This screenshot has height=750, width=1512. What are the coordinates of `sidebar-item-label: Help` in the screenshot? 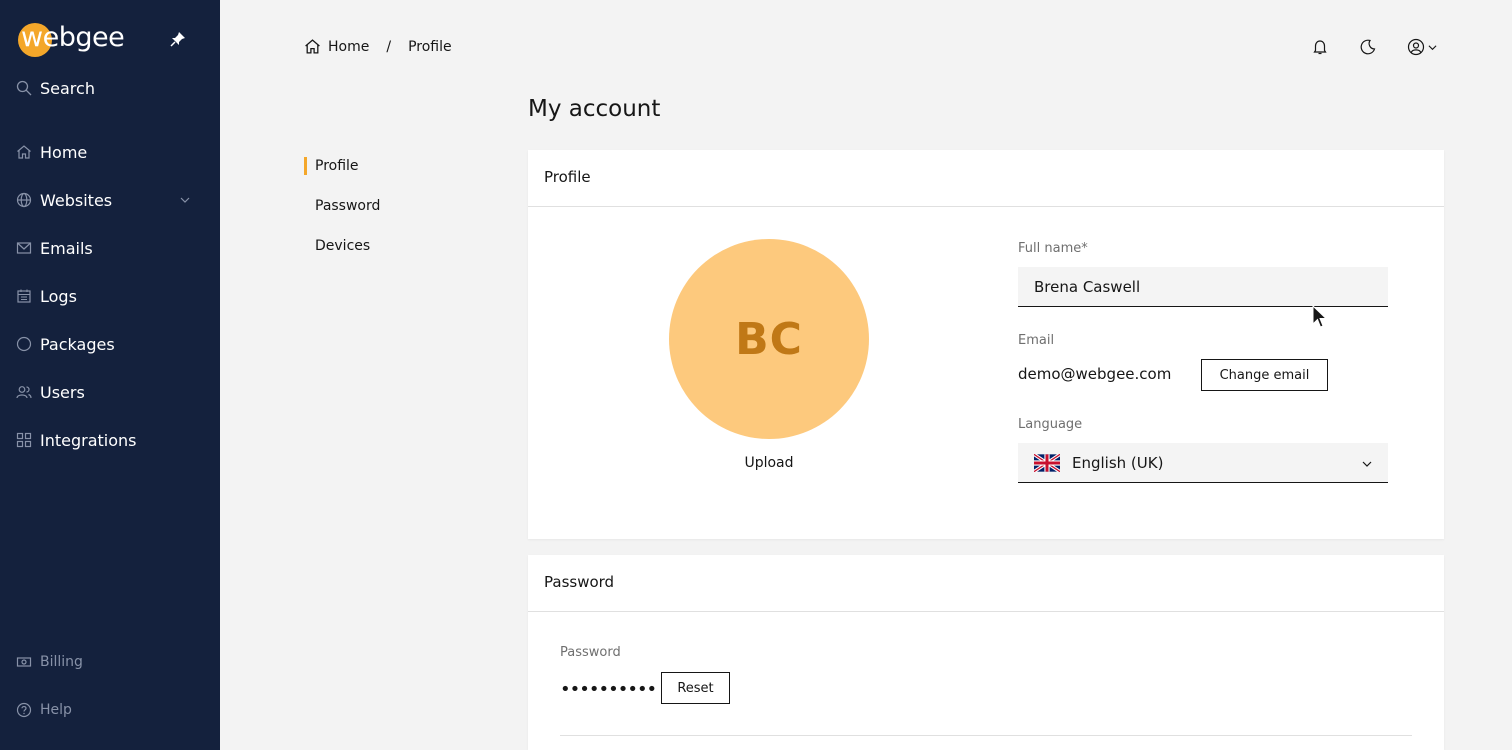 It's located at (56, 710).